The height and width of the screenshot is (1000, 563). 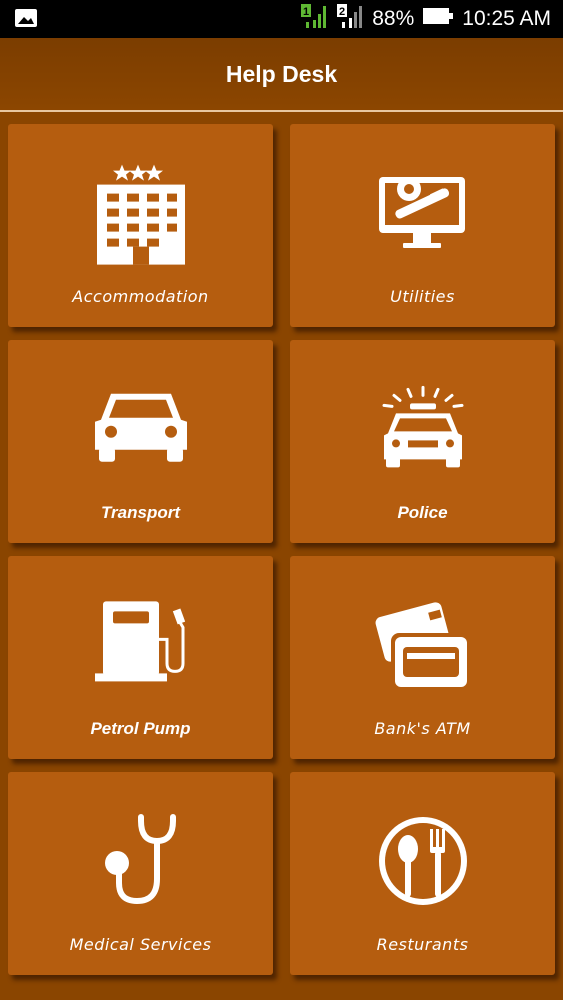 I want to click on tile-label: Accommodation, so click(x=140, y=296).